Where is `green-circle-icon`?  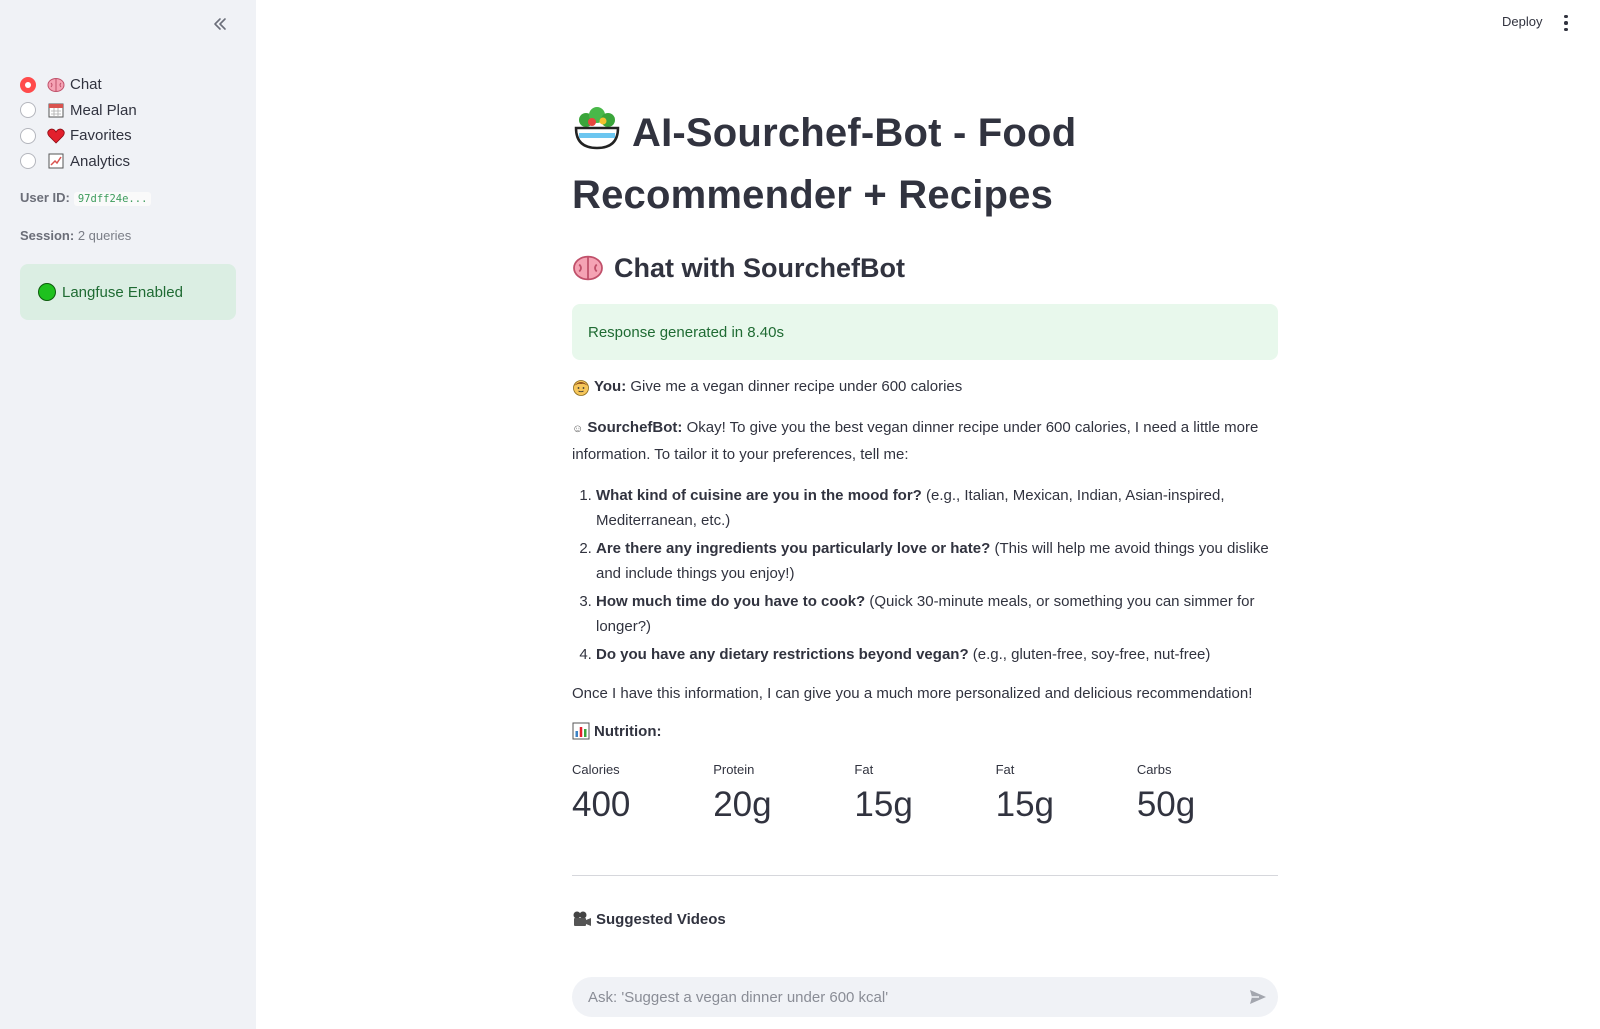 green-circle-icon is located at coordinates (47, 292).